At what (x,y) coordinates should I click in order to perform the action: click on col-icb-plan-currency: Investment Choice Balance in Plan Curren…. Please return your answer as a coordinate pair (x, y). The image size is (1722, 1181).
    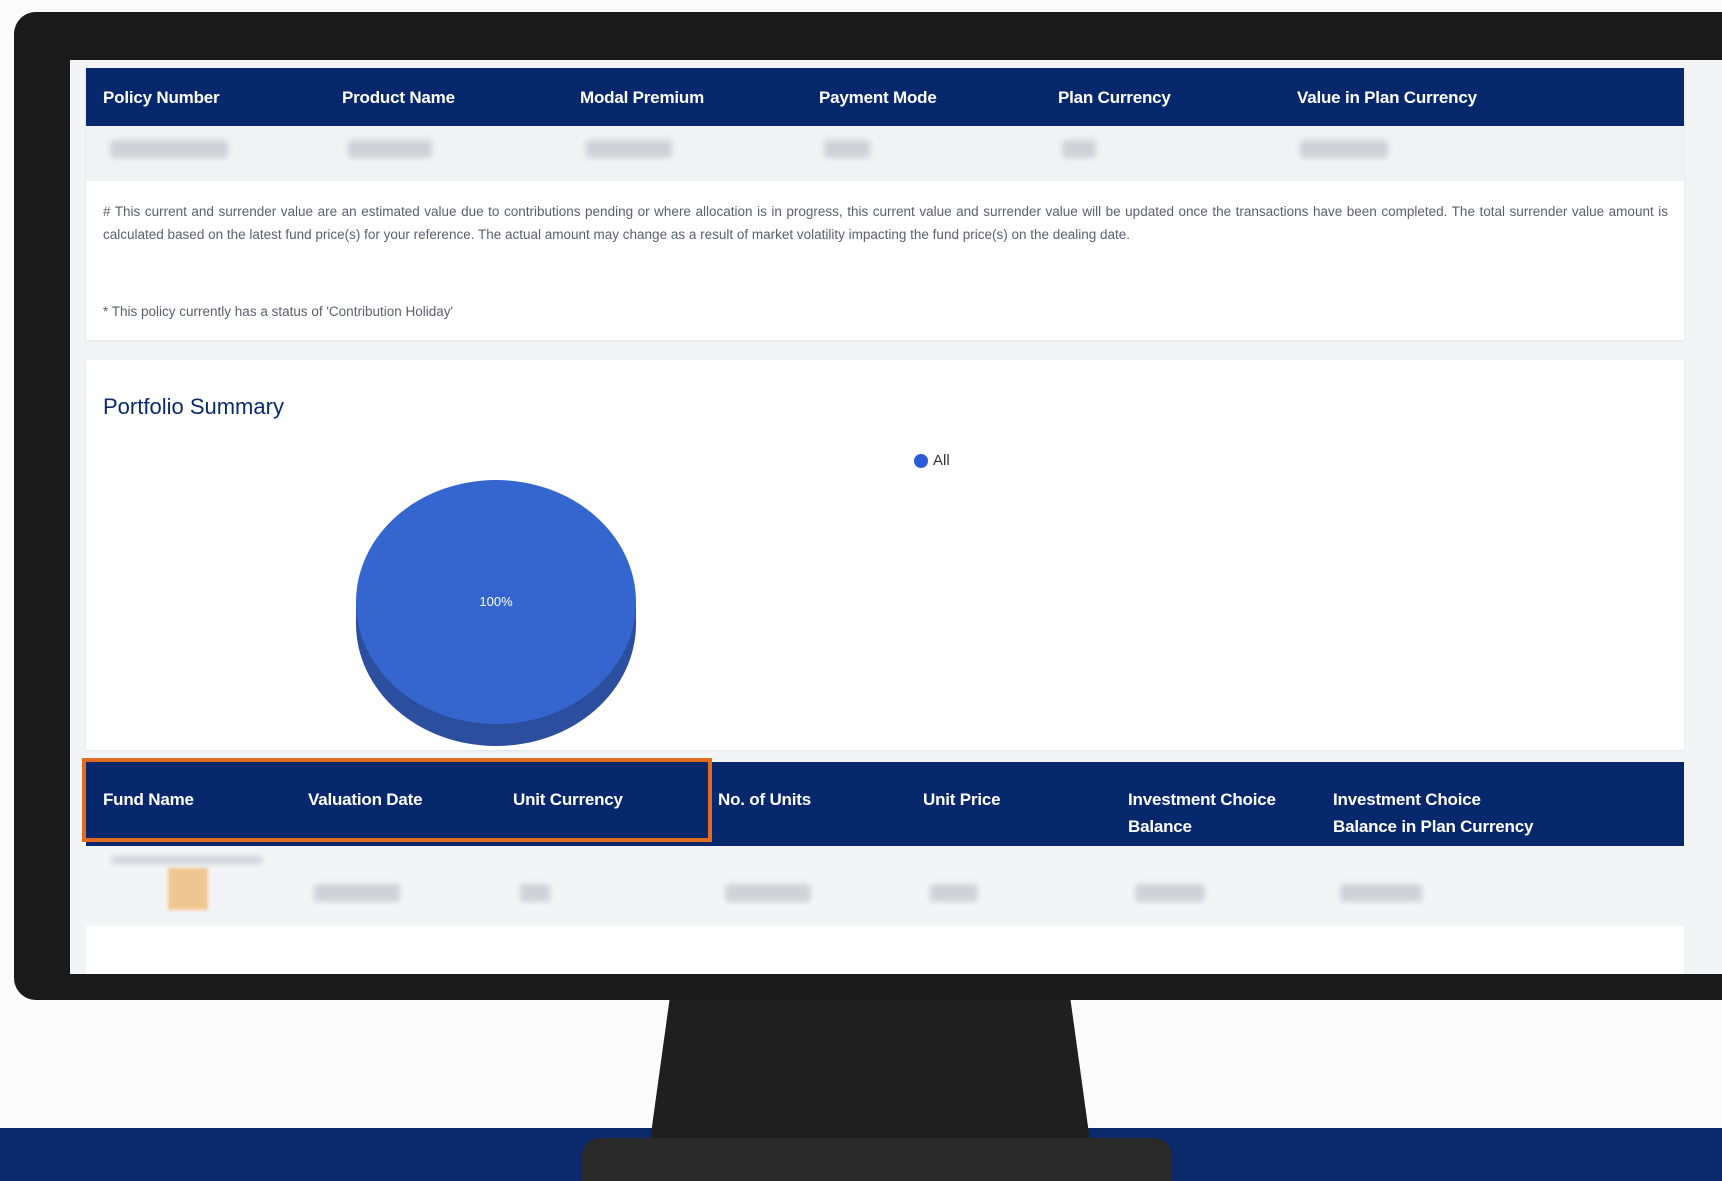
    Looking at the image, I should click on (1433, 813).